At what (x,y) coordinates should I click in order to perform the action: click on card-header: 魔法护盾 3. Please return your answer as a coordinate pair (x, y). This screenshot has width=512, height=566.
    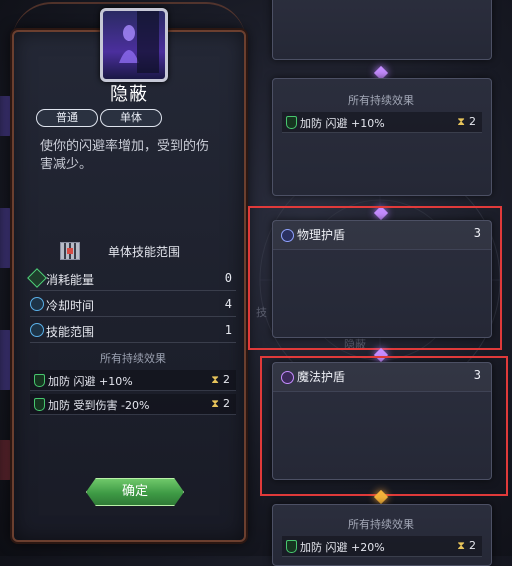
    Looking at the image, I should click on (382, 377).